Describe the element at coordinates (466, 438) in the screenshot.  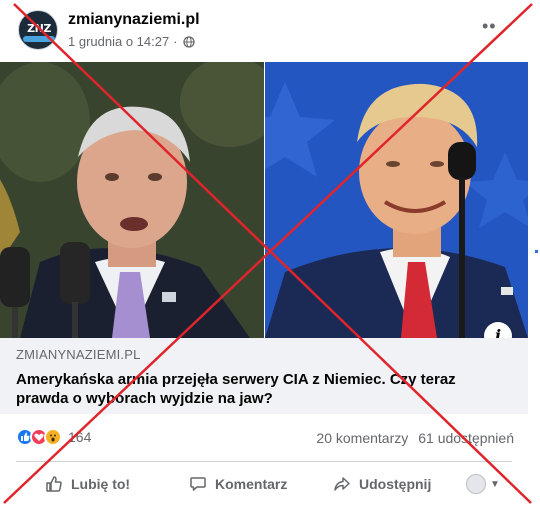
I see `shares-count-link: 61 udostępnień` at that location.